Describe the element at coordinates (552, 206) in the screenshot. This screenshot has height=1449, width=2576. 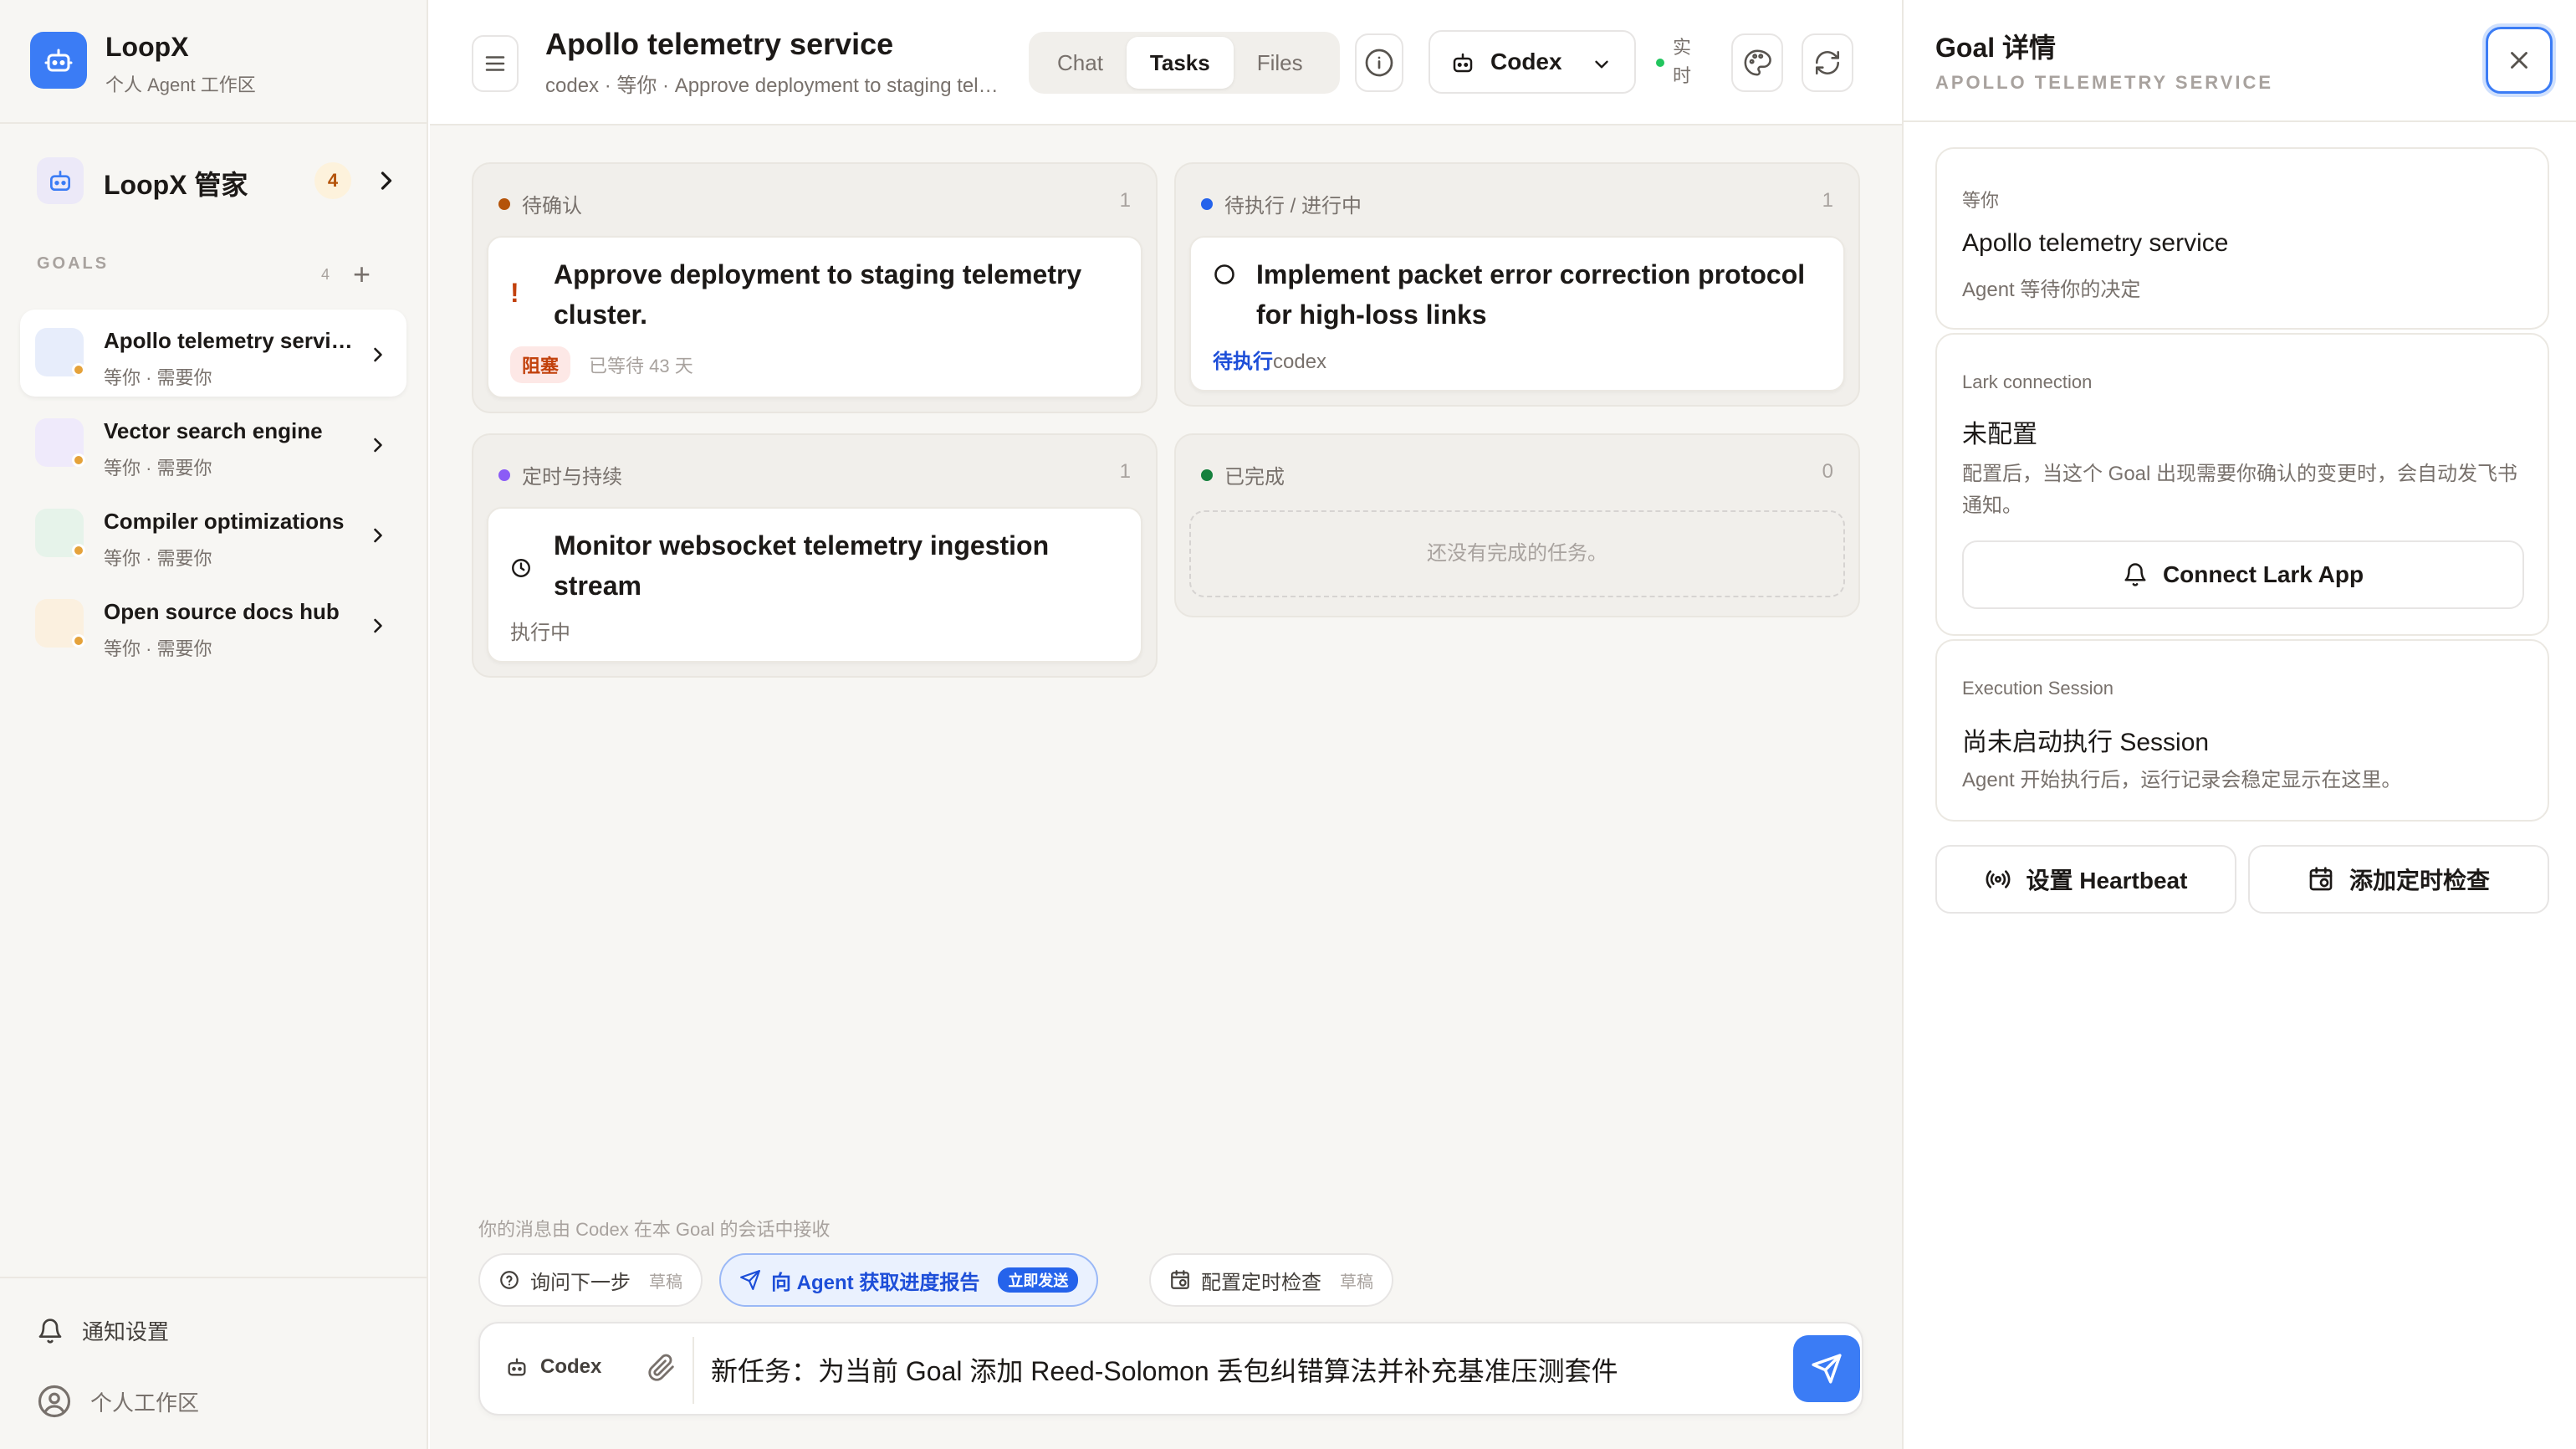
I see `column-title: 待确认` at that location.